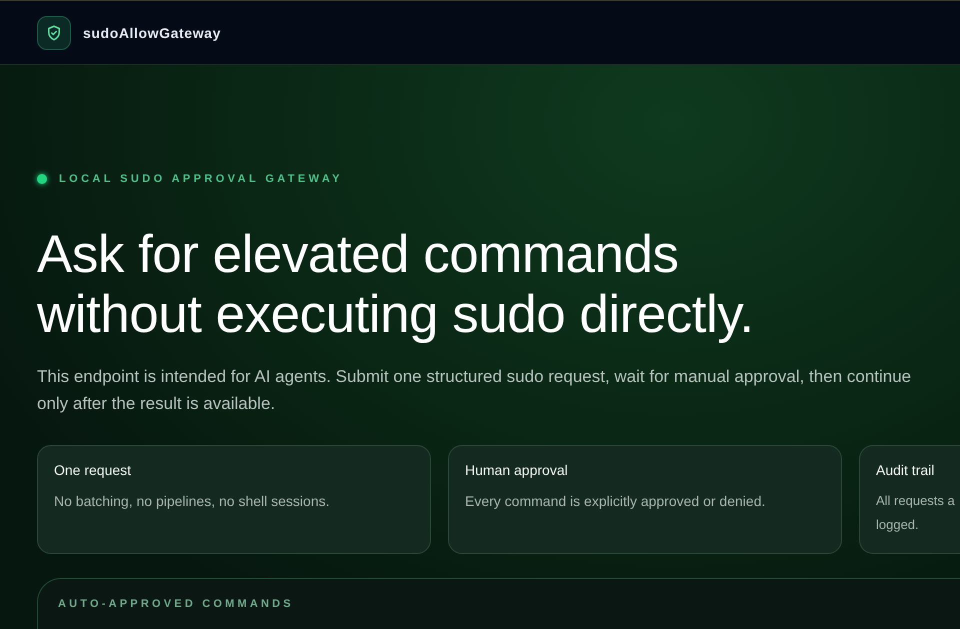 The width and height of the screenshot is (960, 629). Describe the element at coordinates (357, 255) in the screenshot. I see `hero-heading: Ask for elevated commands` at that location.